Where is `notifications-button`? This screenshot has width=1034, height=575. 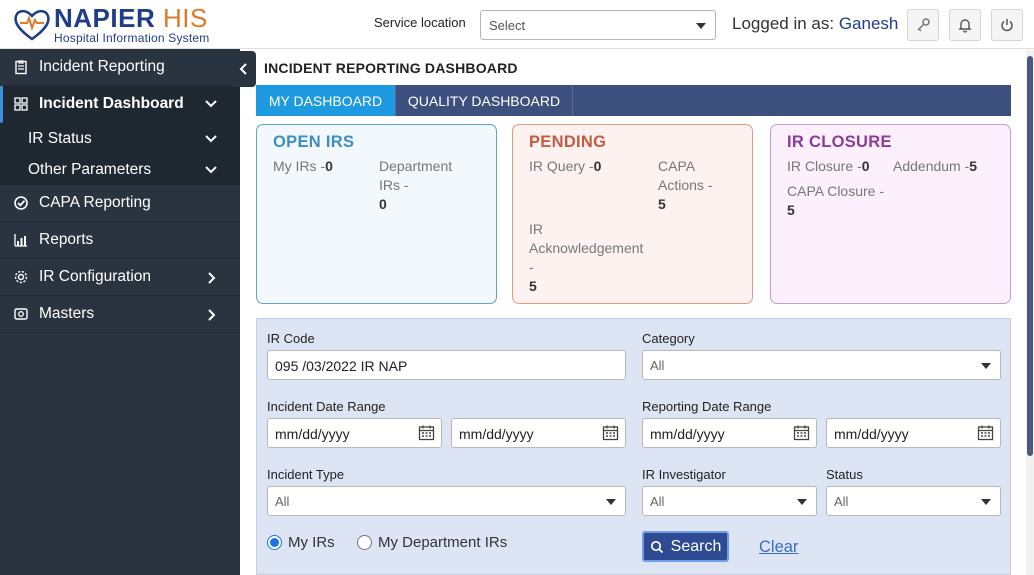 notifications-button is located at coordinates (965, 25).